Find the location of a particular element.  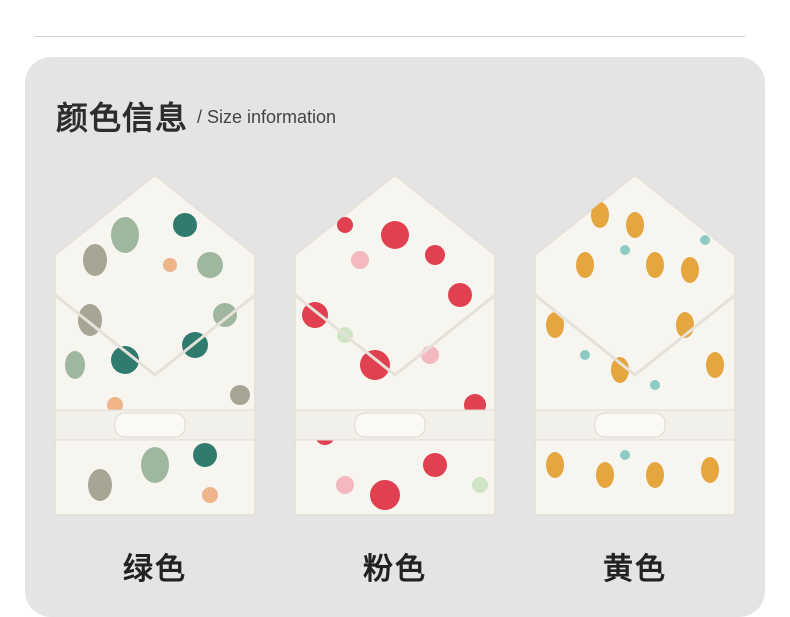

swaddle-pink-illustration is located at coordinates (395, 344).